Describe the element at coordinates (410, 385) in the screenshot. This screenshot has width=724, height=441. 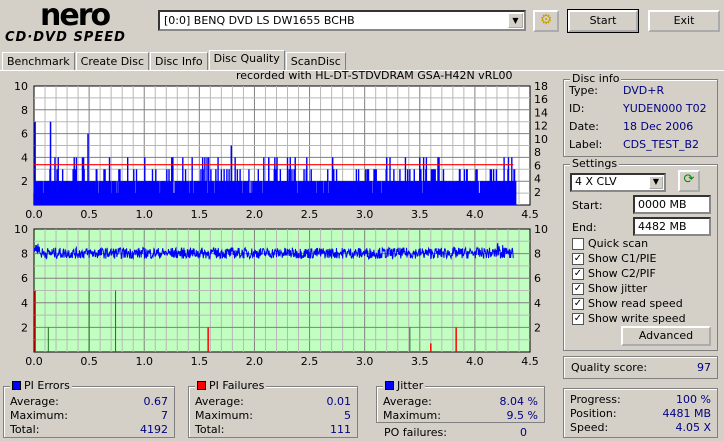
I see `jitter-title: Jitter` at that location.